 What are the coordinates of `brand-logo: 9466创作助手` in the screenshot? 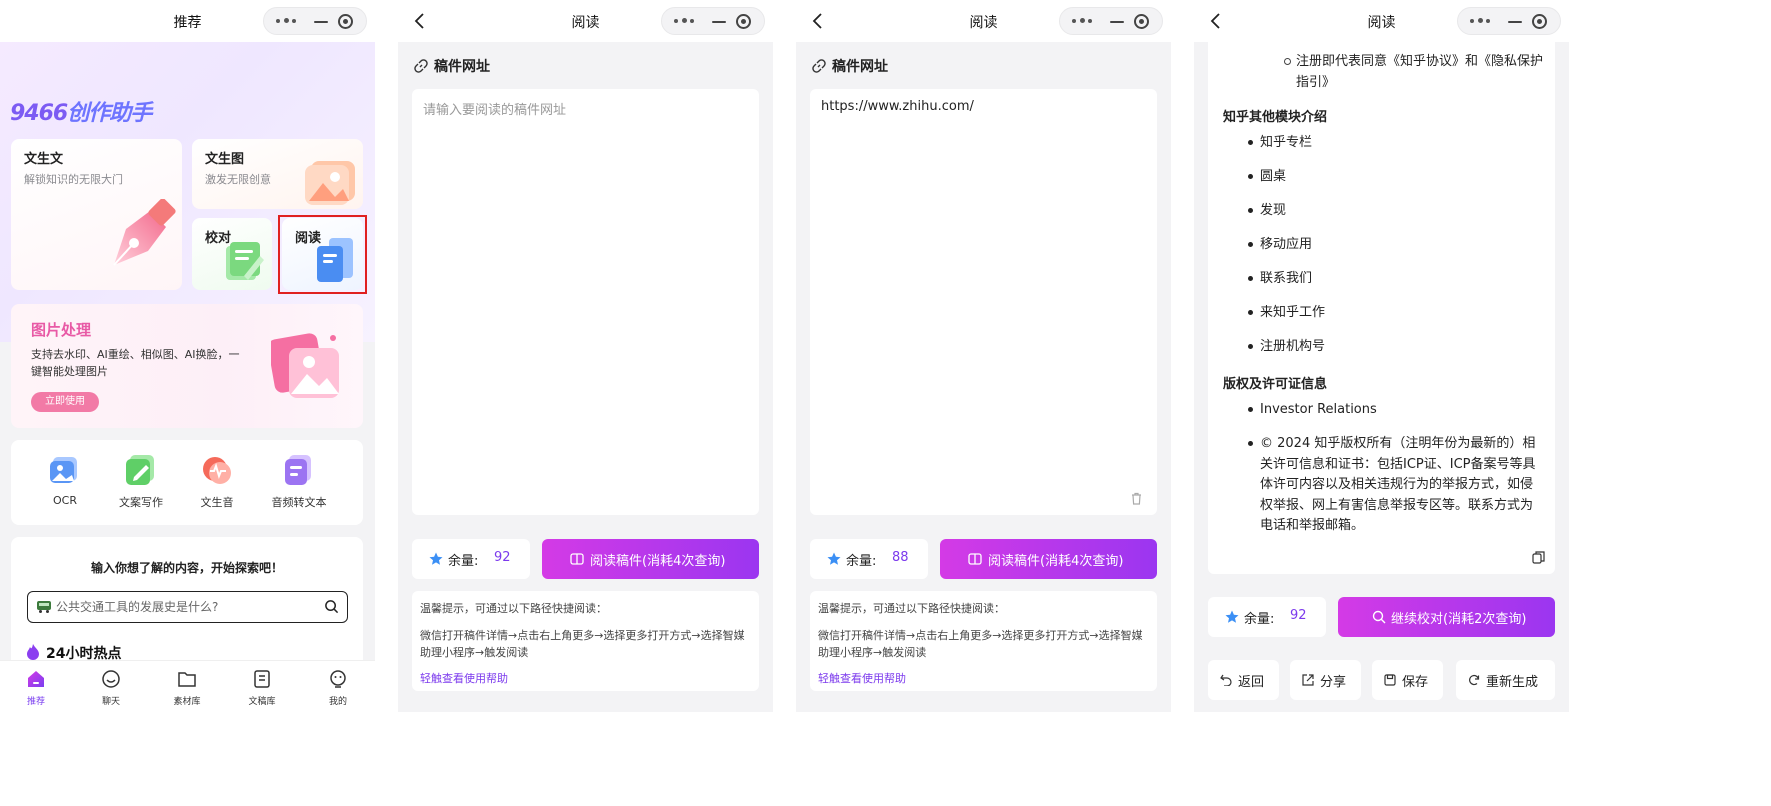 It's located at (81, 113).